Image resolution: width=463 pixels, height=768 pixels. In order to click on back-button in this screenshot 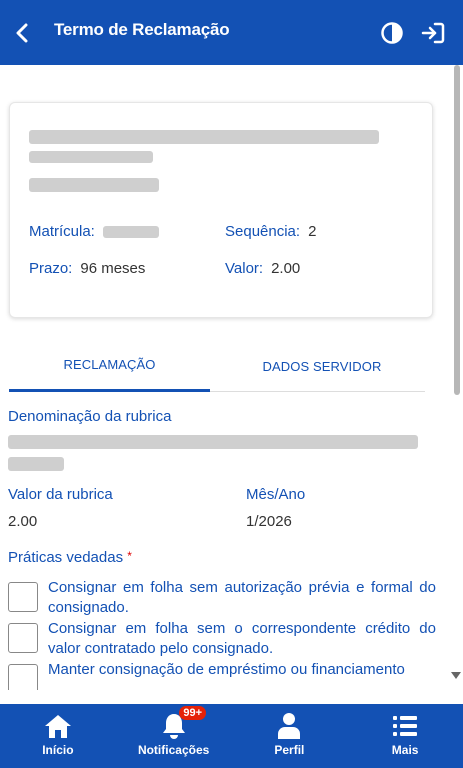, I will do `click(22, 33)`.